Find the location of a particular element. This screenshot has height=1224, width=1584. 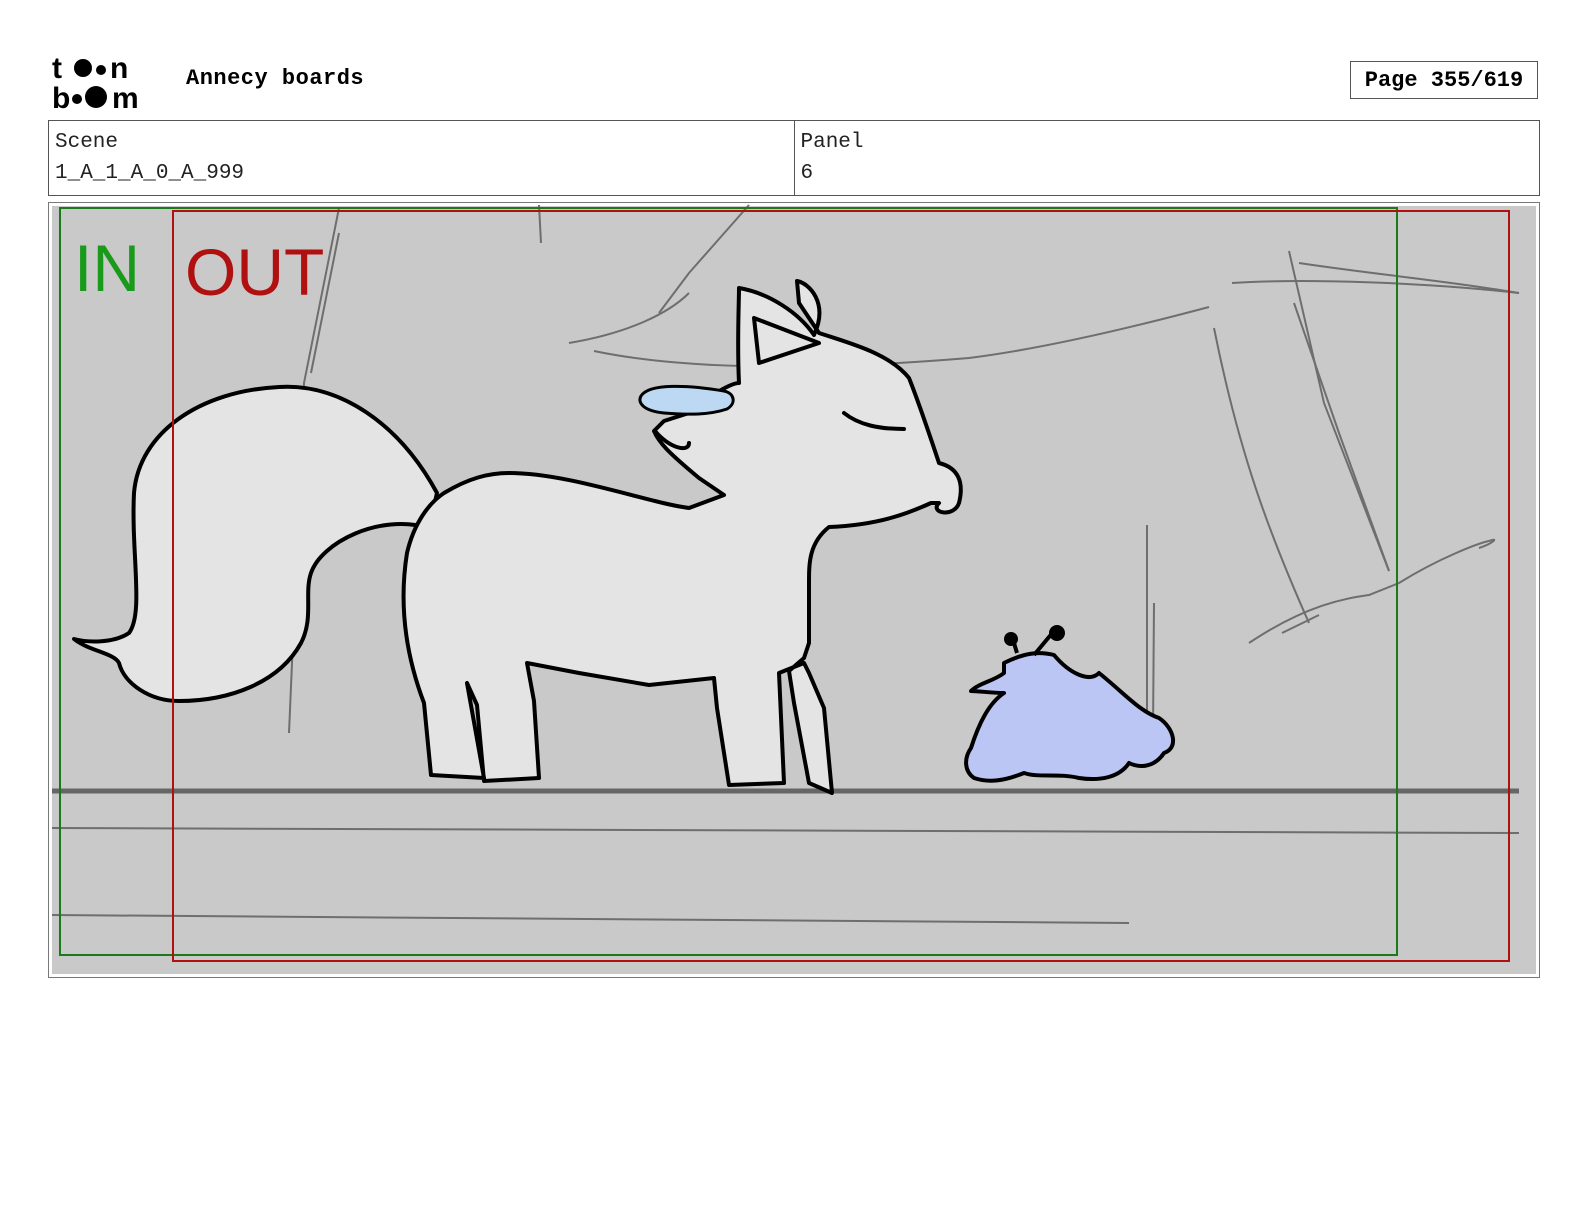

panel-label: Panel is located at coordinates (832, 142).